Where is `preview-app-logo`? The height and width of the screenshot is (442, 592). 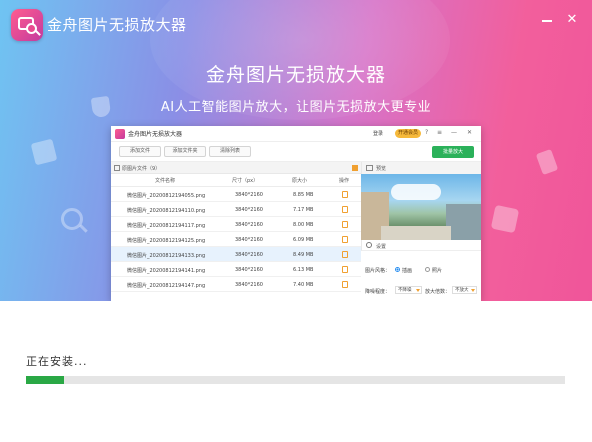 preview-app-logo is located at coordinates (120, 134).